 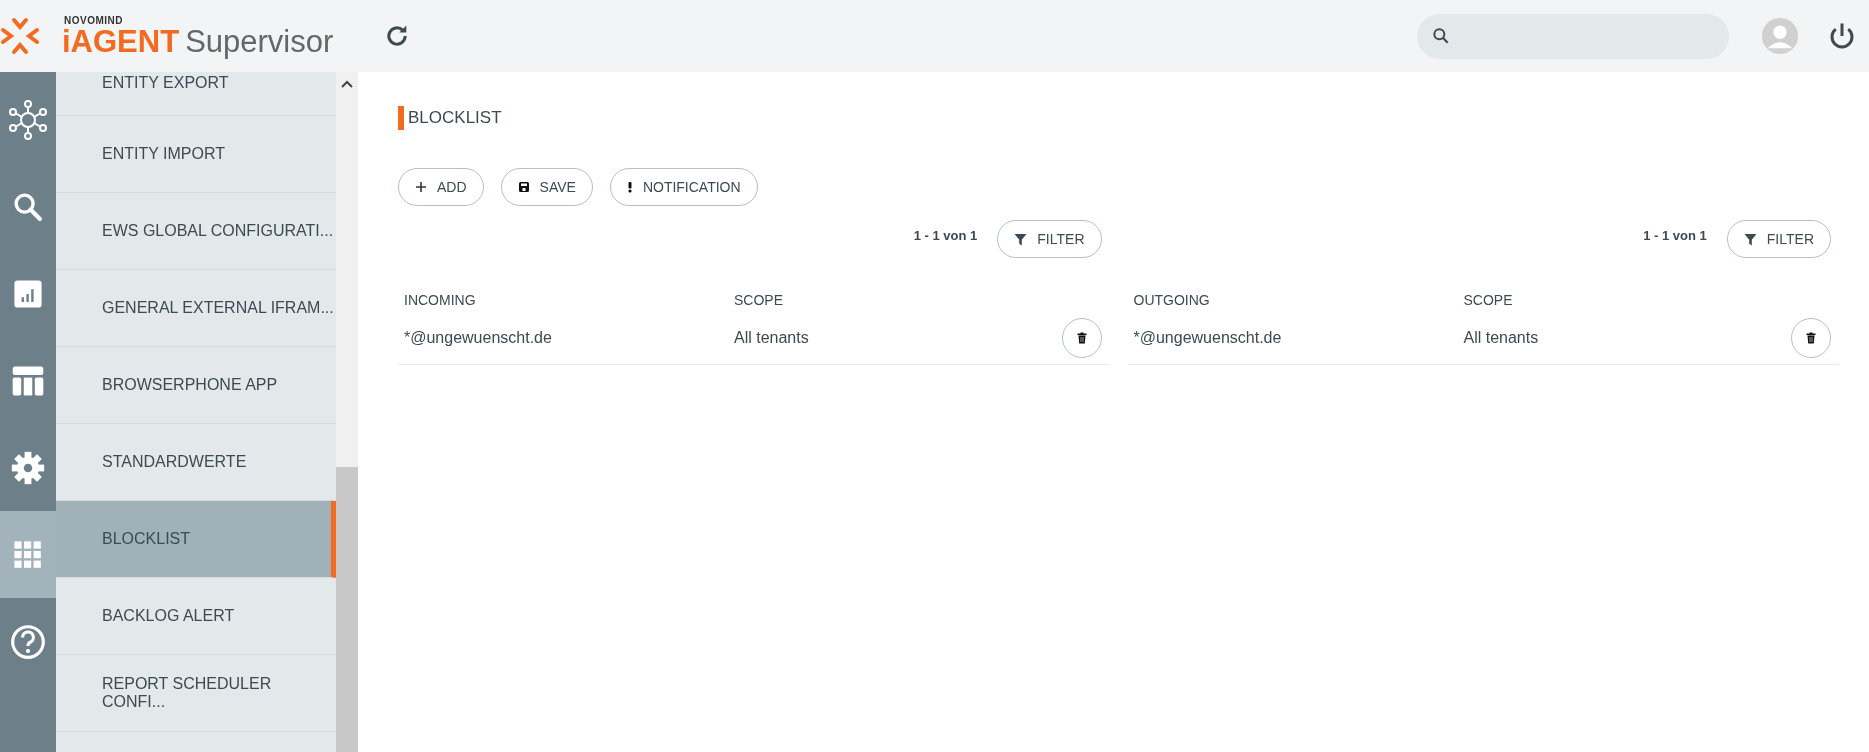 What do you see at coordinates (196, 539) in the screenshot?
I see `menu-item: BLOCKLIST` at bounding box center [196, 539].